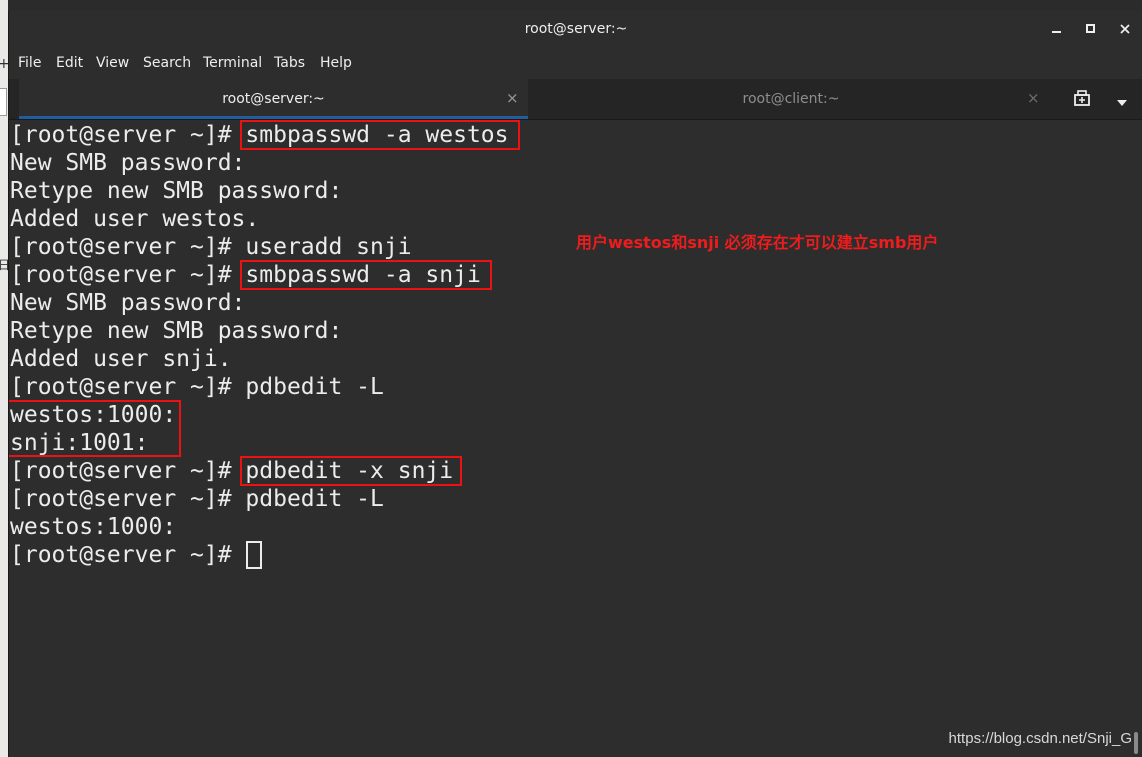 The height and width of the screenshot is (757, 1142). I want to click on new-tab-button, so click(1082, 100).